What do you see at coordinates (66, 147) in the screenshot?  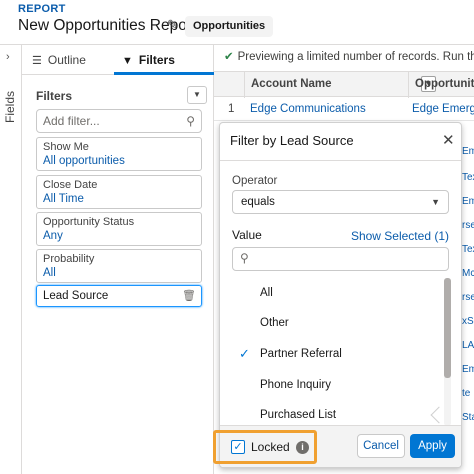 I see `filter-key: Show Me` at bounding box center [66, 147].